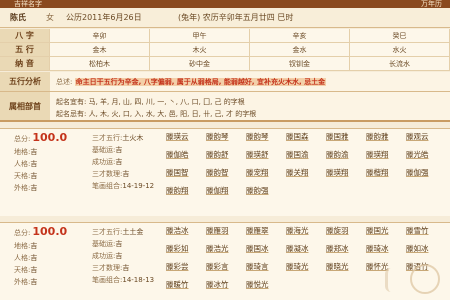  What do you see at coordinates (185, 284) in the screenshot?
I see `name-link: 滕暖竹` at bounding box center [185, 284].